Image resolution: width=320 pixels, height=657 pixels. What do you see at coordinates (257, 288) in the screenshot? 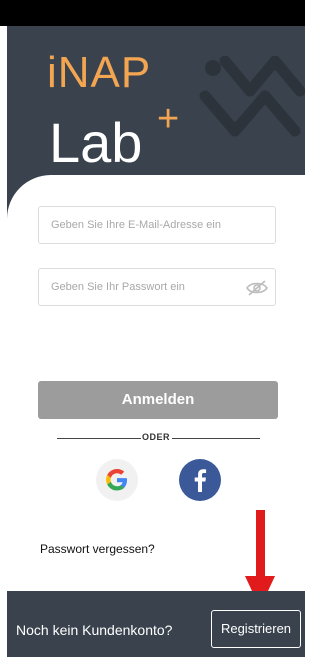
I see `eye-off-icon` at bounding box center [257, 288].